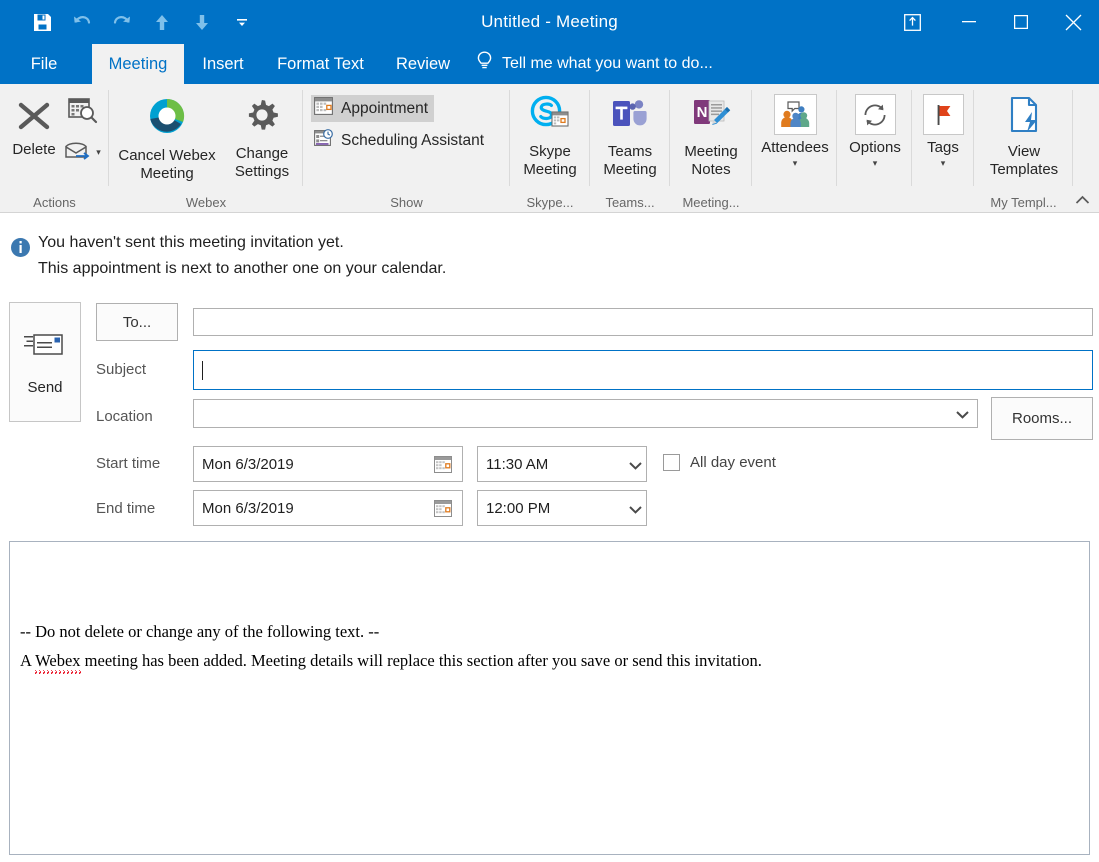 Image resolution: width=1099 pixels, height=862 pixels. I want to click on window-controls, so click(990, 22).